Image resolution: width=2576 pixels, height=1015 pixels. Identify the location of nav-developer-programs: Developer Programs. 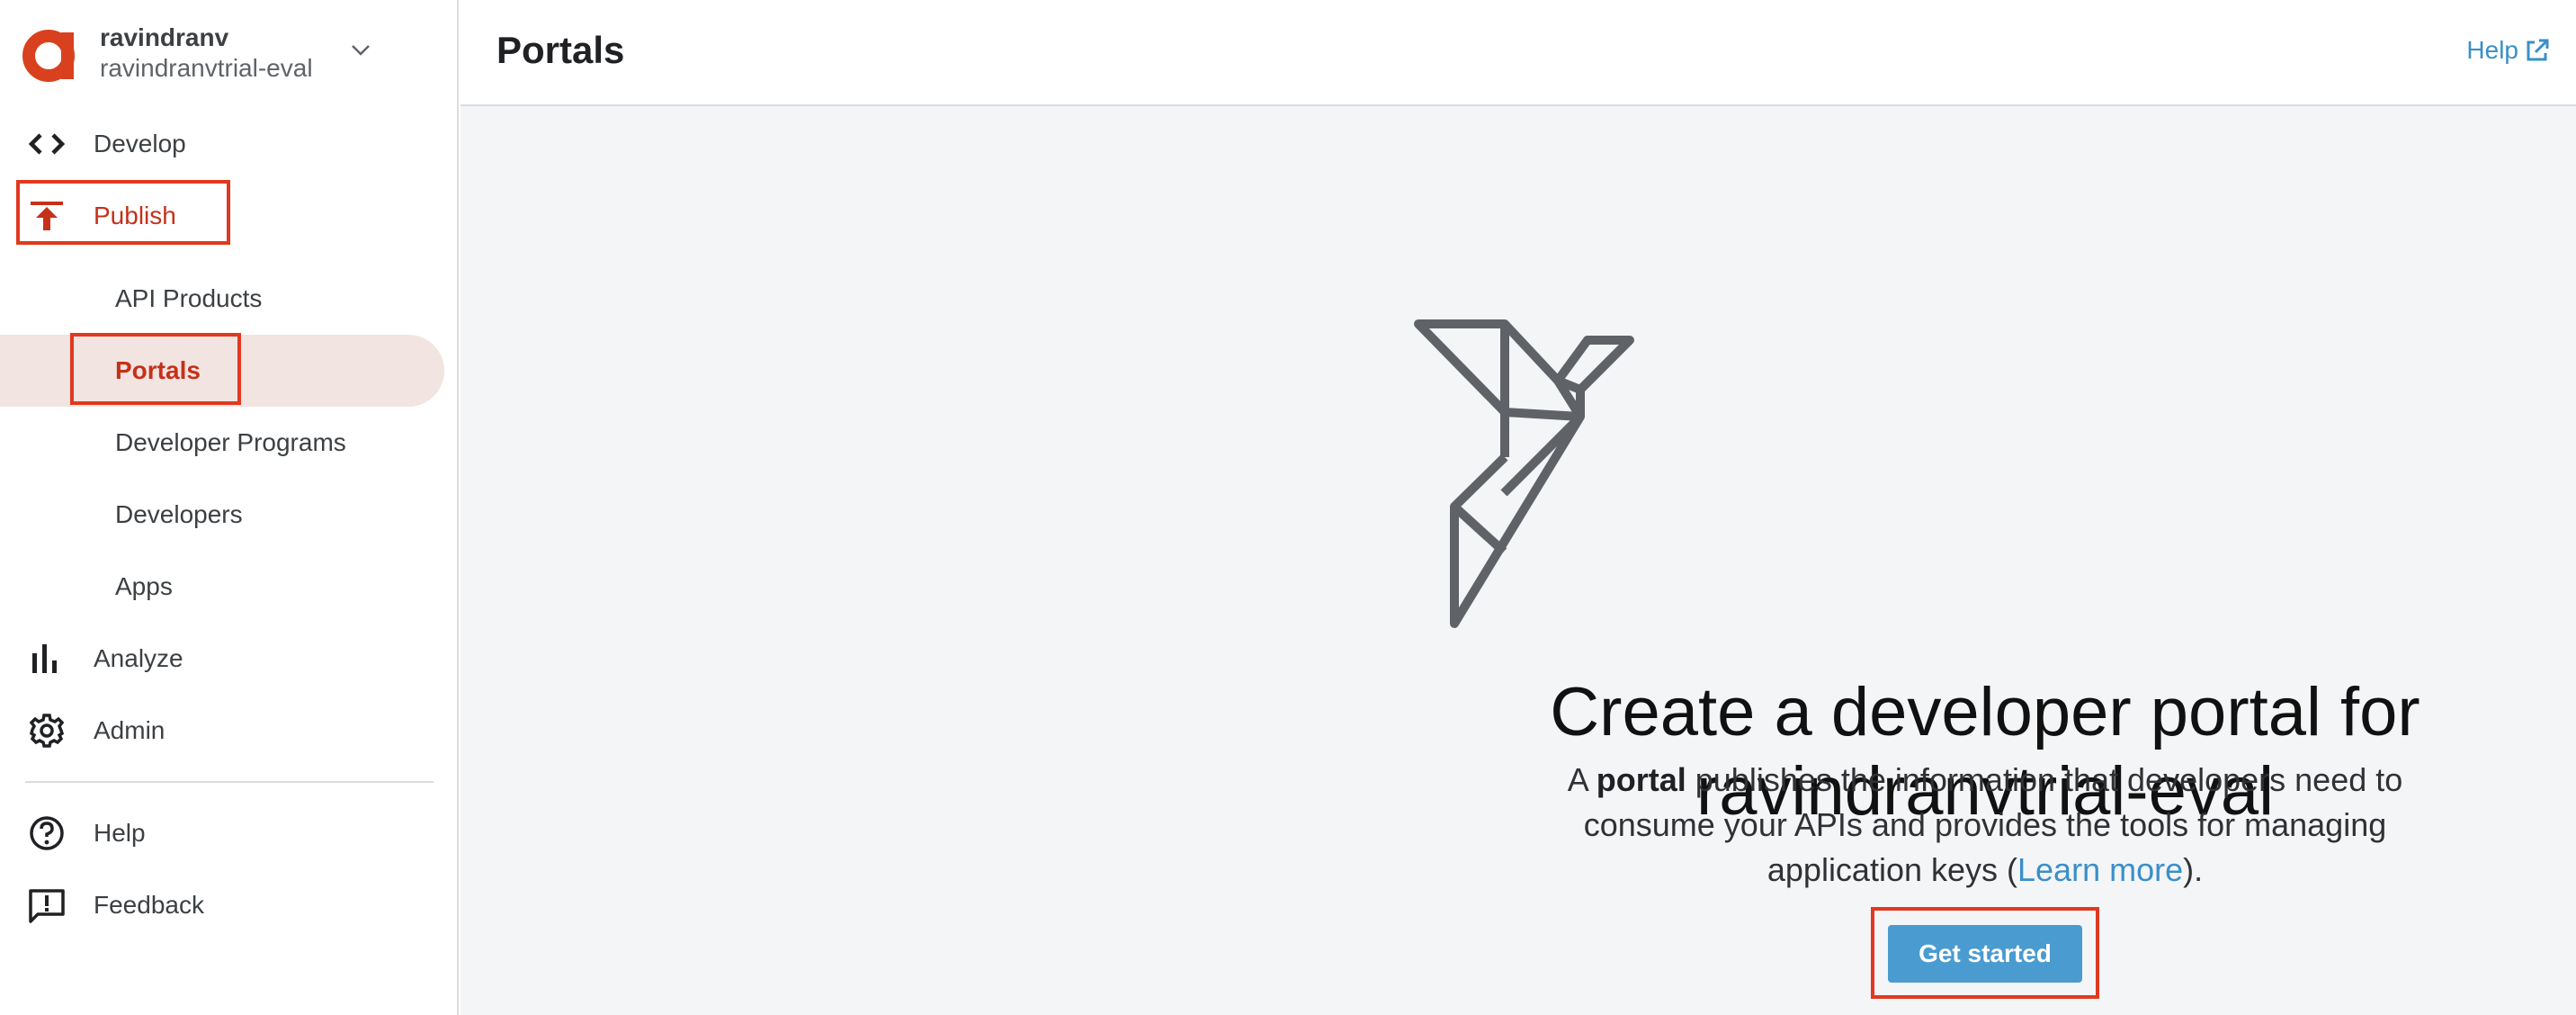
(222, 443).